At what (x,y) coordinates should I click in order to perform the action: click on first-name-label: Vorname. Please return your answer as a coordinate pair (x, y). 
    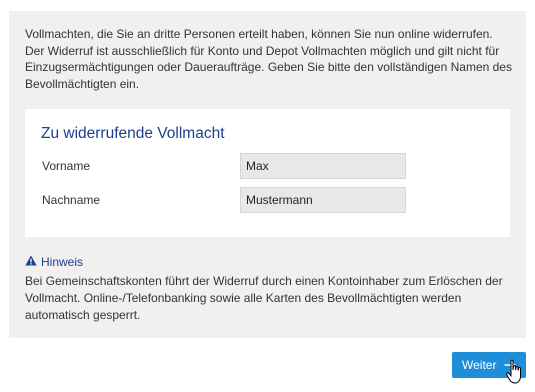
    Looking at the image, I should click on (66, 166).